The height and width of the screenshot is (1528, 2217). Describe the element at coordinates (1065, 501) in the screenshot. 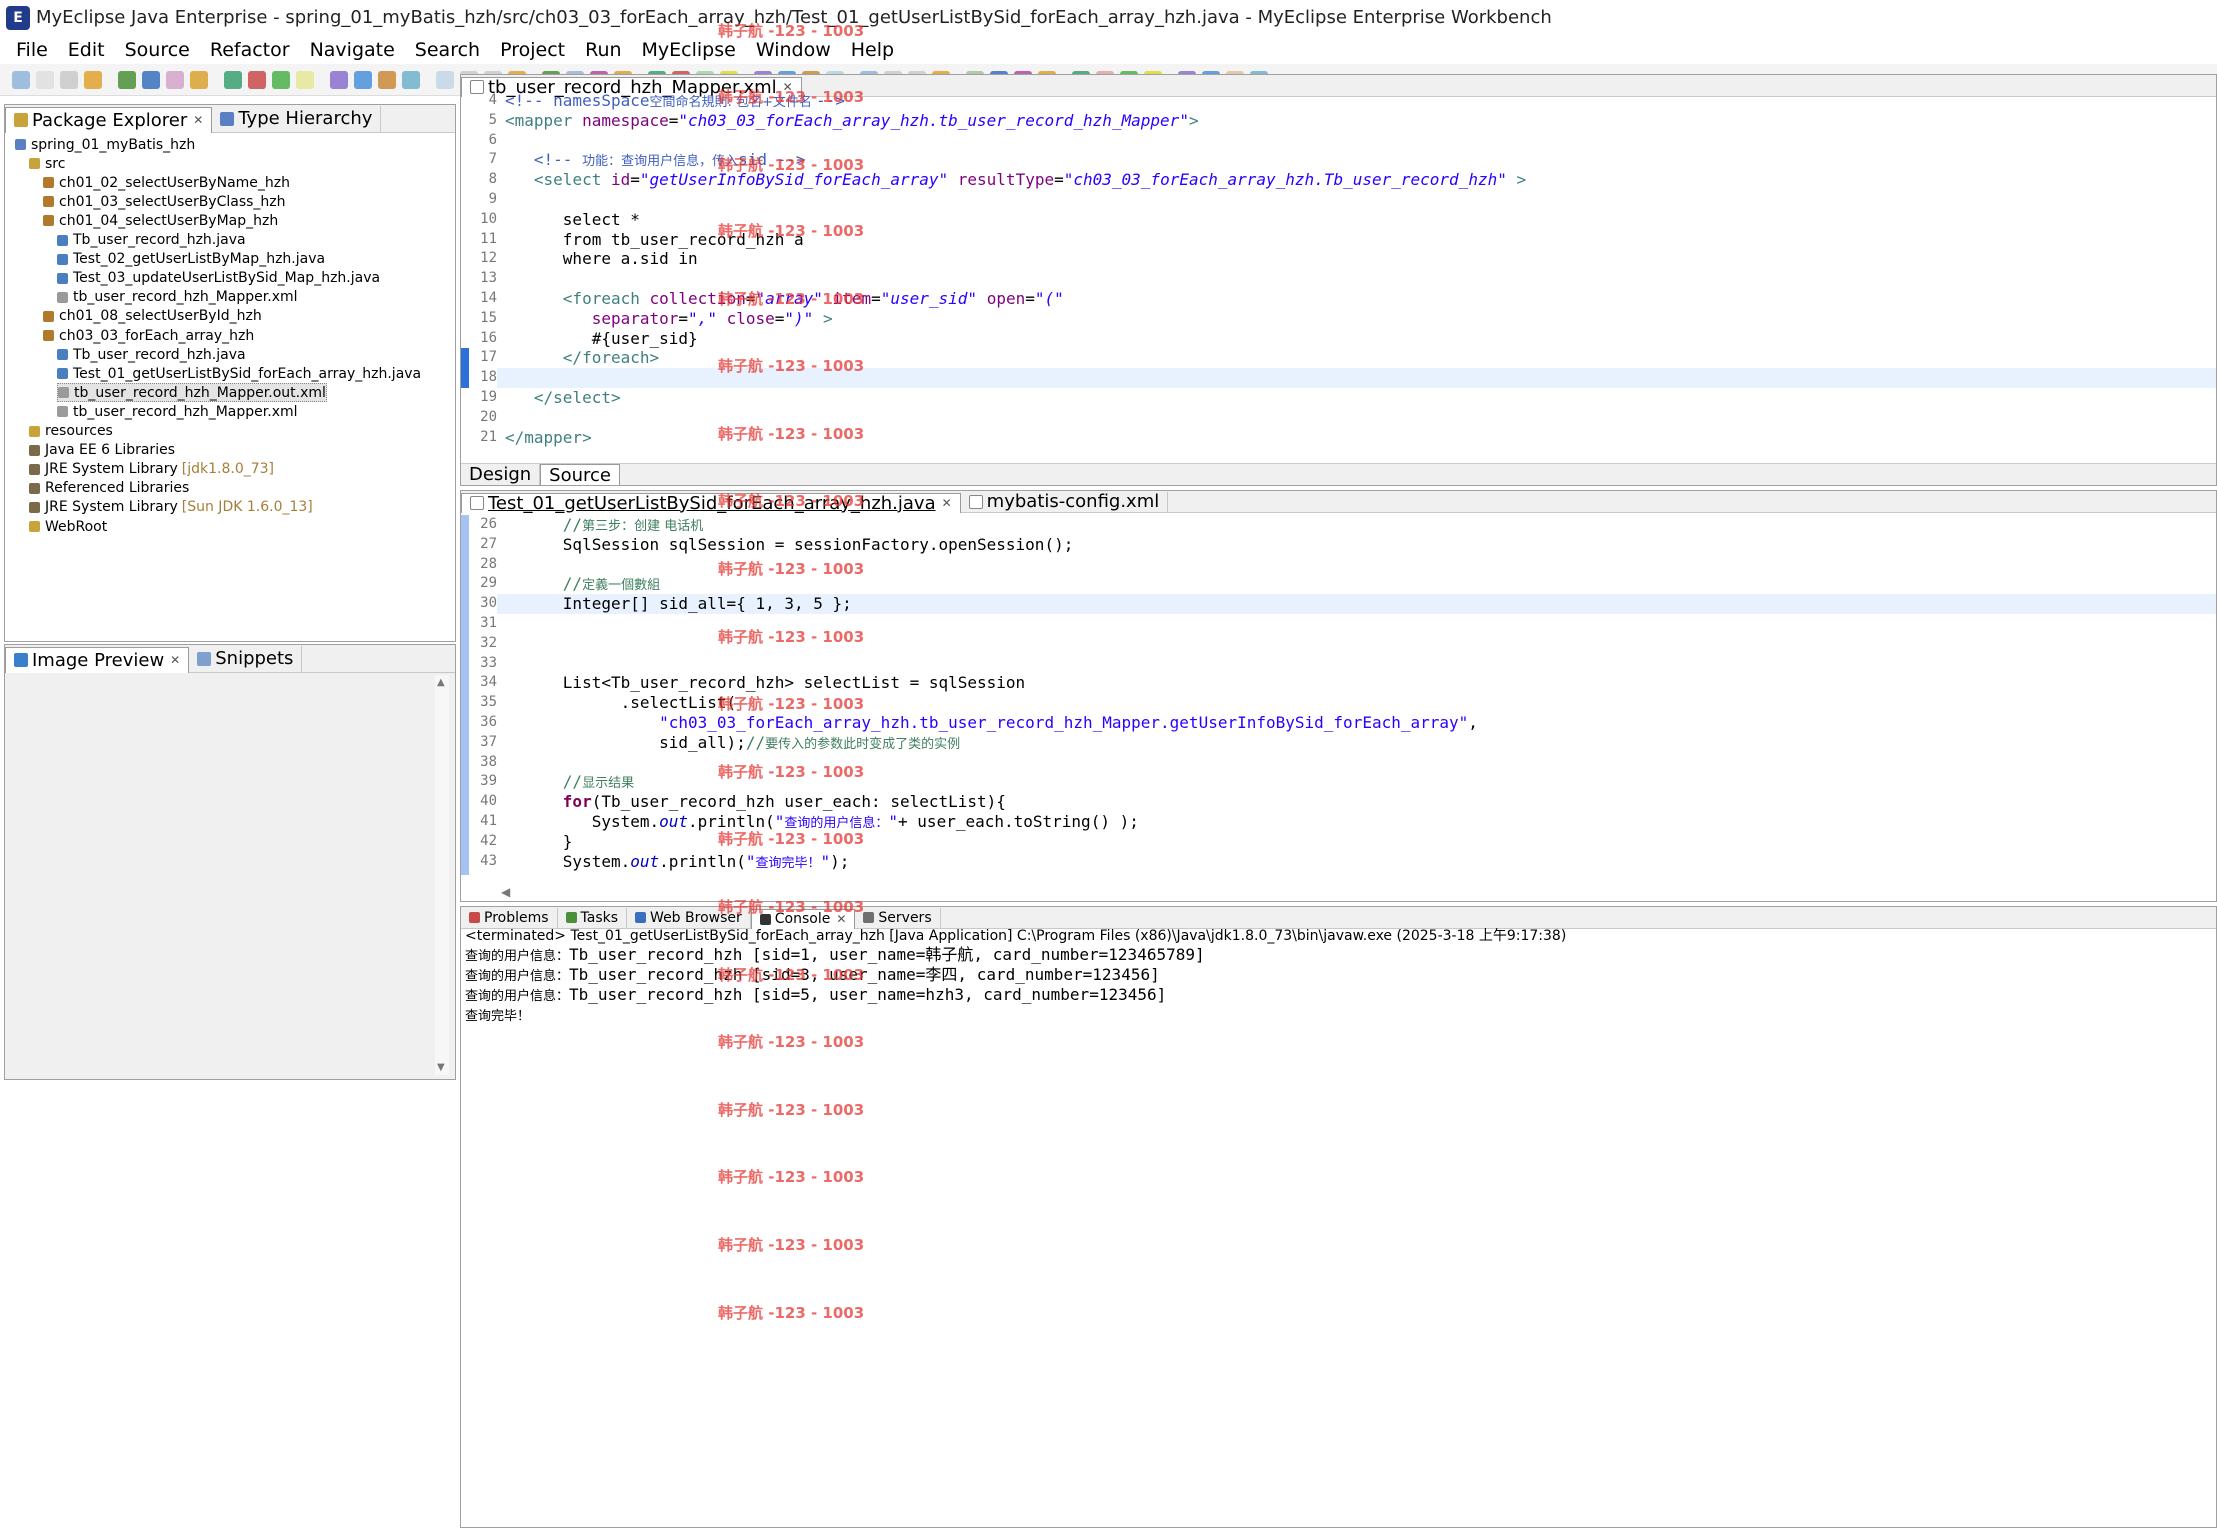

I see `tab-mybatis-config: mybatis-config.xml` at that location.